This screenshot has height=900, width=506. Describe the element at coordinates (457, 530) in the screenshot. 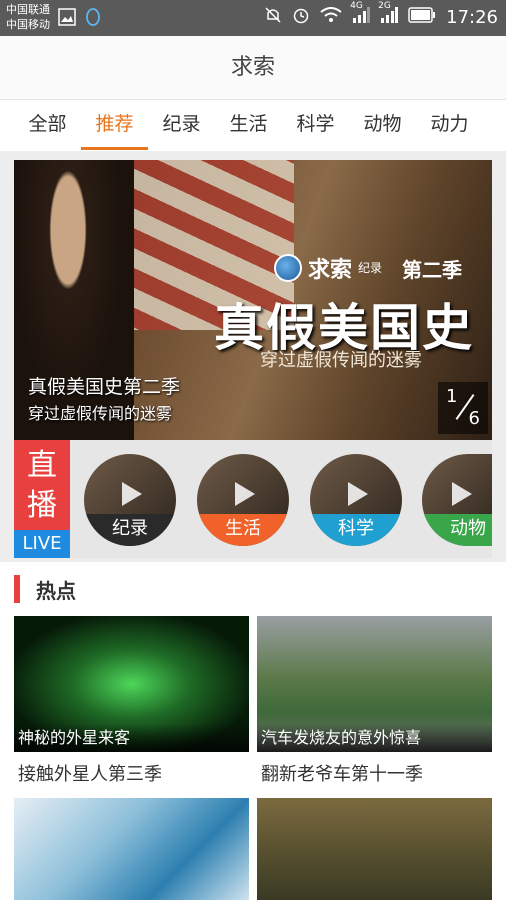

I see `live-channel-label: 动物` at that location.